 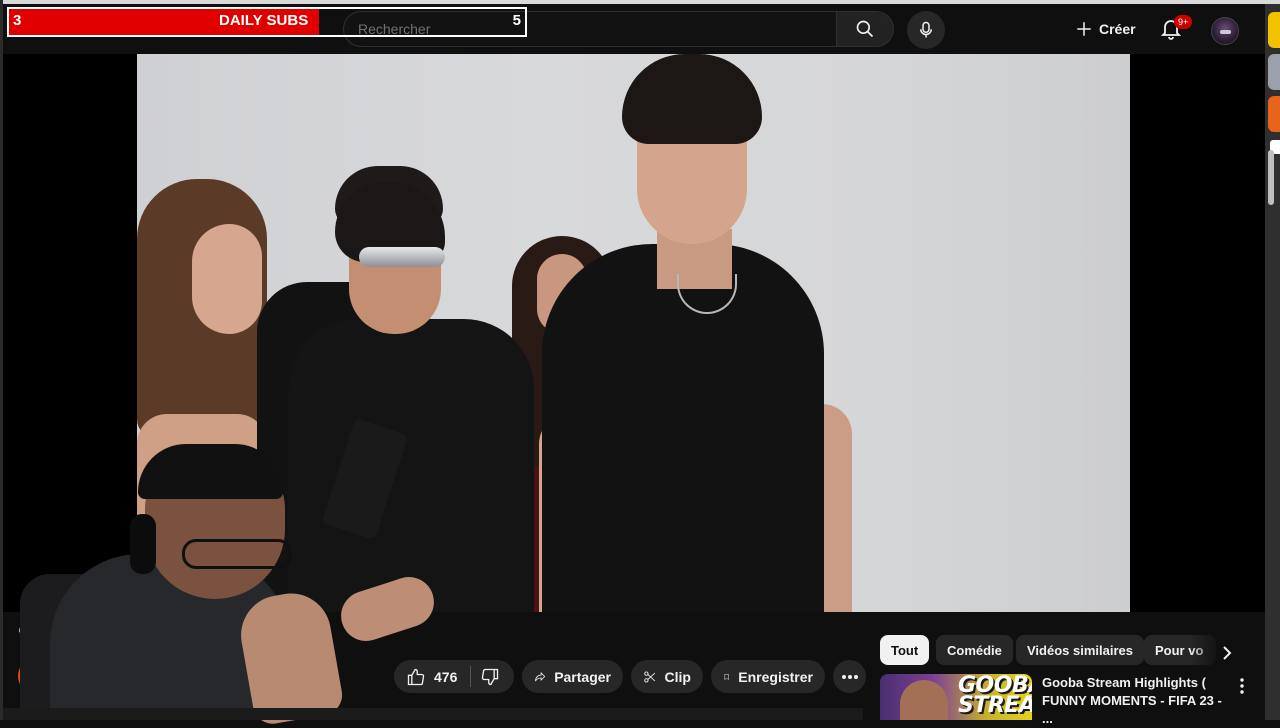 I want to click on search-icon, so click(x=865, y=29).